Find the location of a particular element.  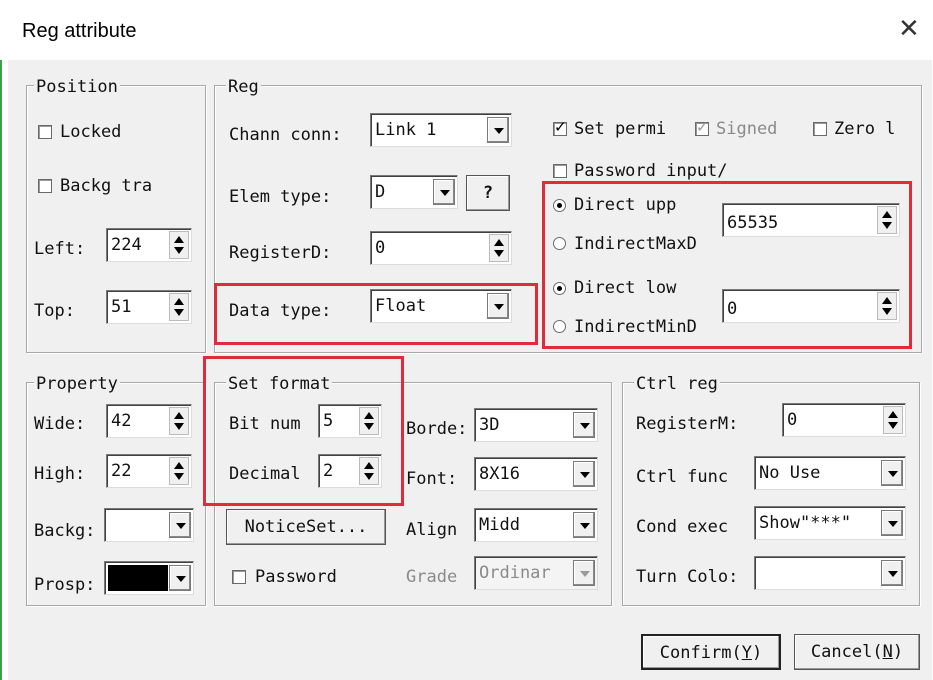

left-label: Left: is located at coordinates (60, 249).